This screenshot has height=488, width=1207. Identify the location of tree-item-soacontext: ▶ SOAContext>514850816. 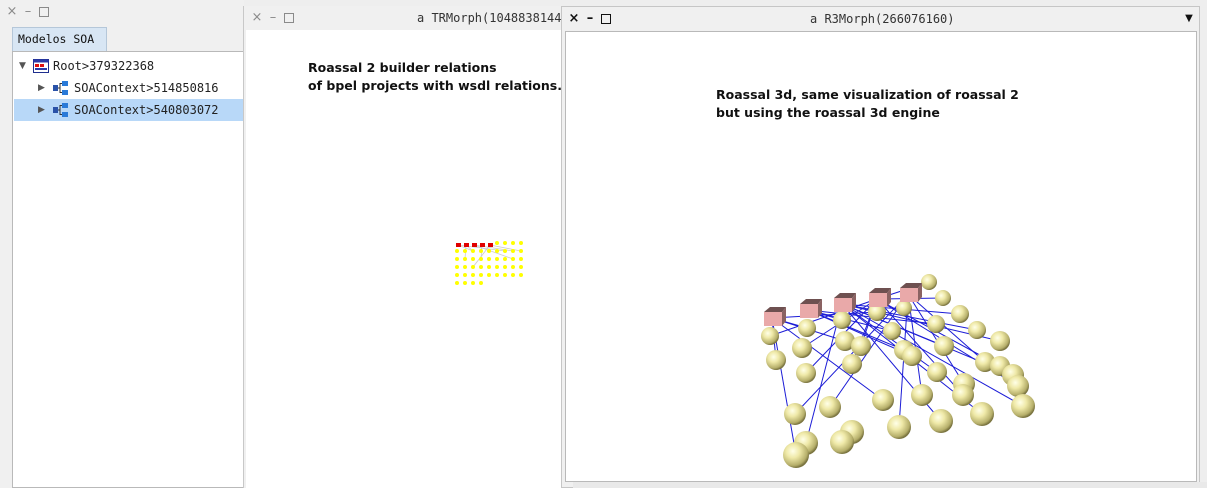
(129, 88).